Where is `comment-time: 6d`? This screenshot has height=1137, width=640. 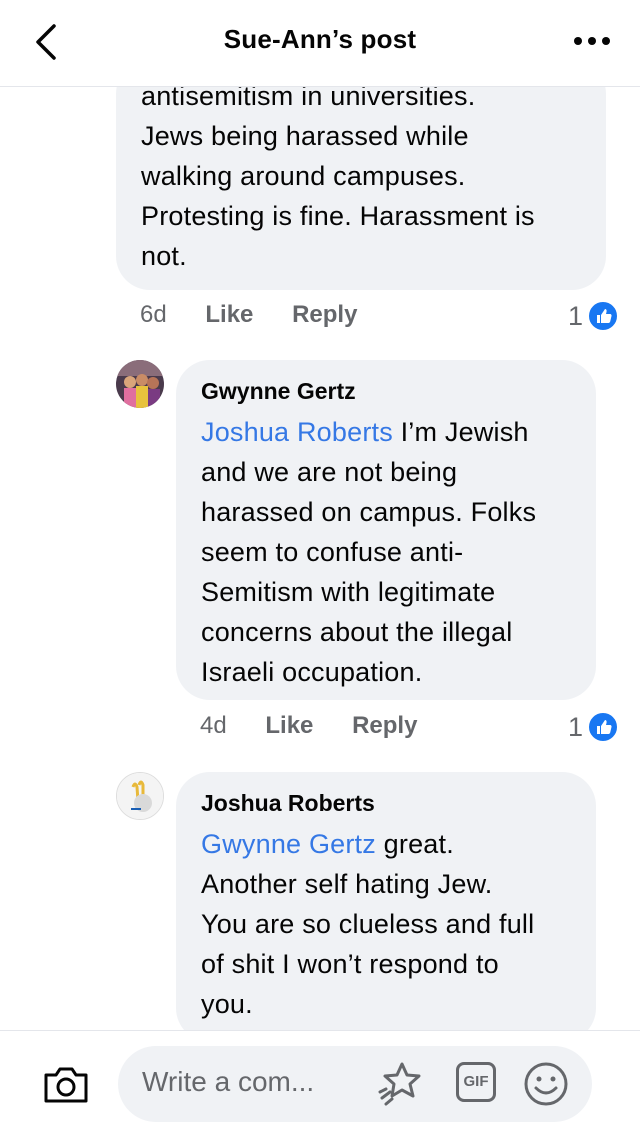
comment-time: 6d is located at coordinates (153, 314).